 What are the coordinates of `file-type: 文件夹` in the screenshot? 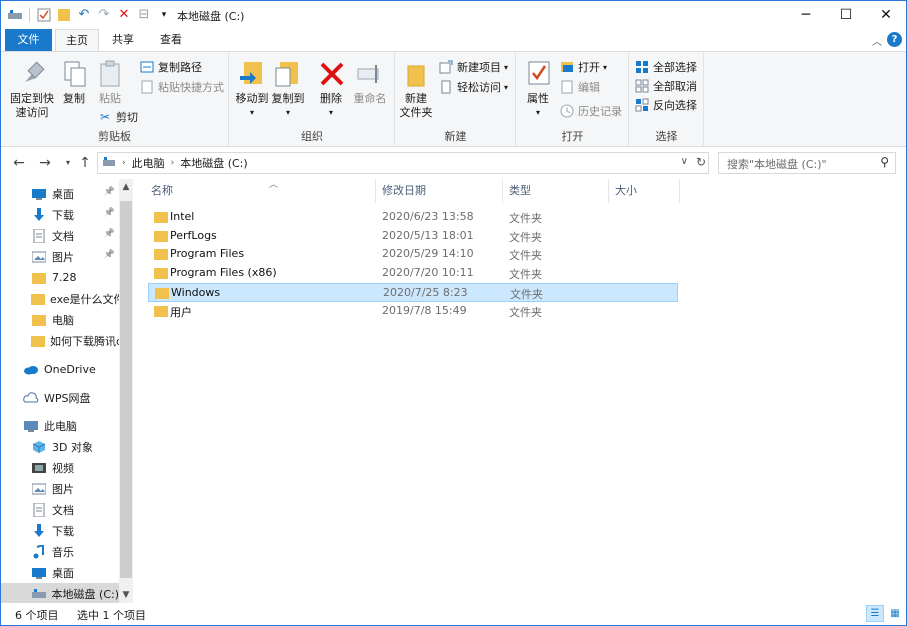 It's located at (526, 294).